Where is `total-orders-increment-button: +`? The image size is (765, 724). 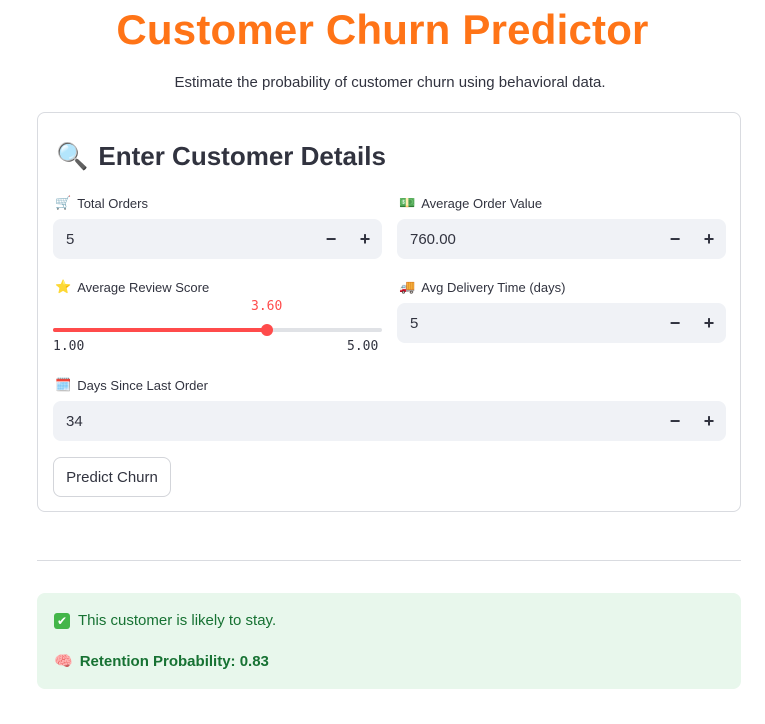 total-orders-increment-button: + is located at coordinates (365, 239).